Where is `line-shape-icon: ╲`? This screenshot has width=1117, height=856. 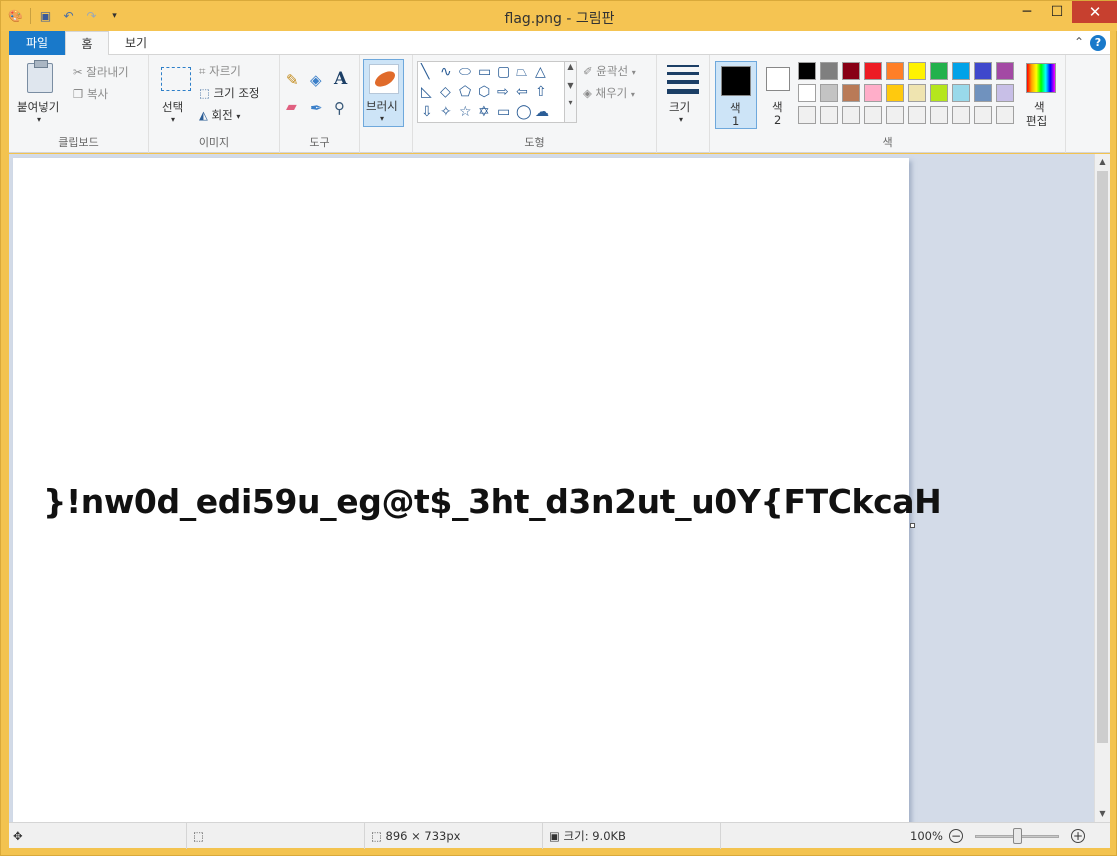
line-shape-icon: ╲ is located at coordinates (425, 72).